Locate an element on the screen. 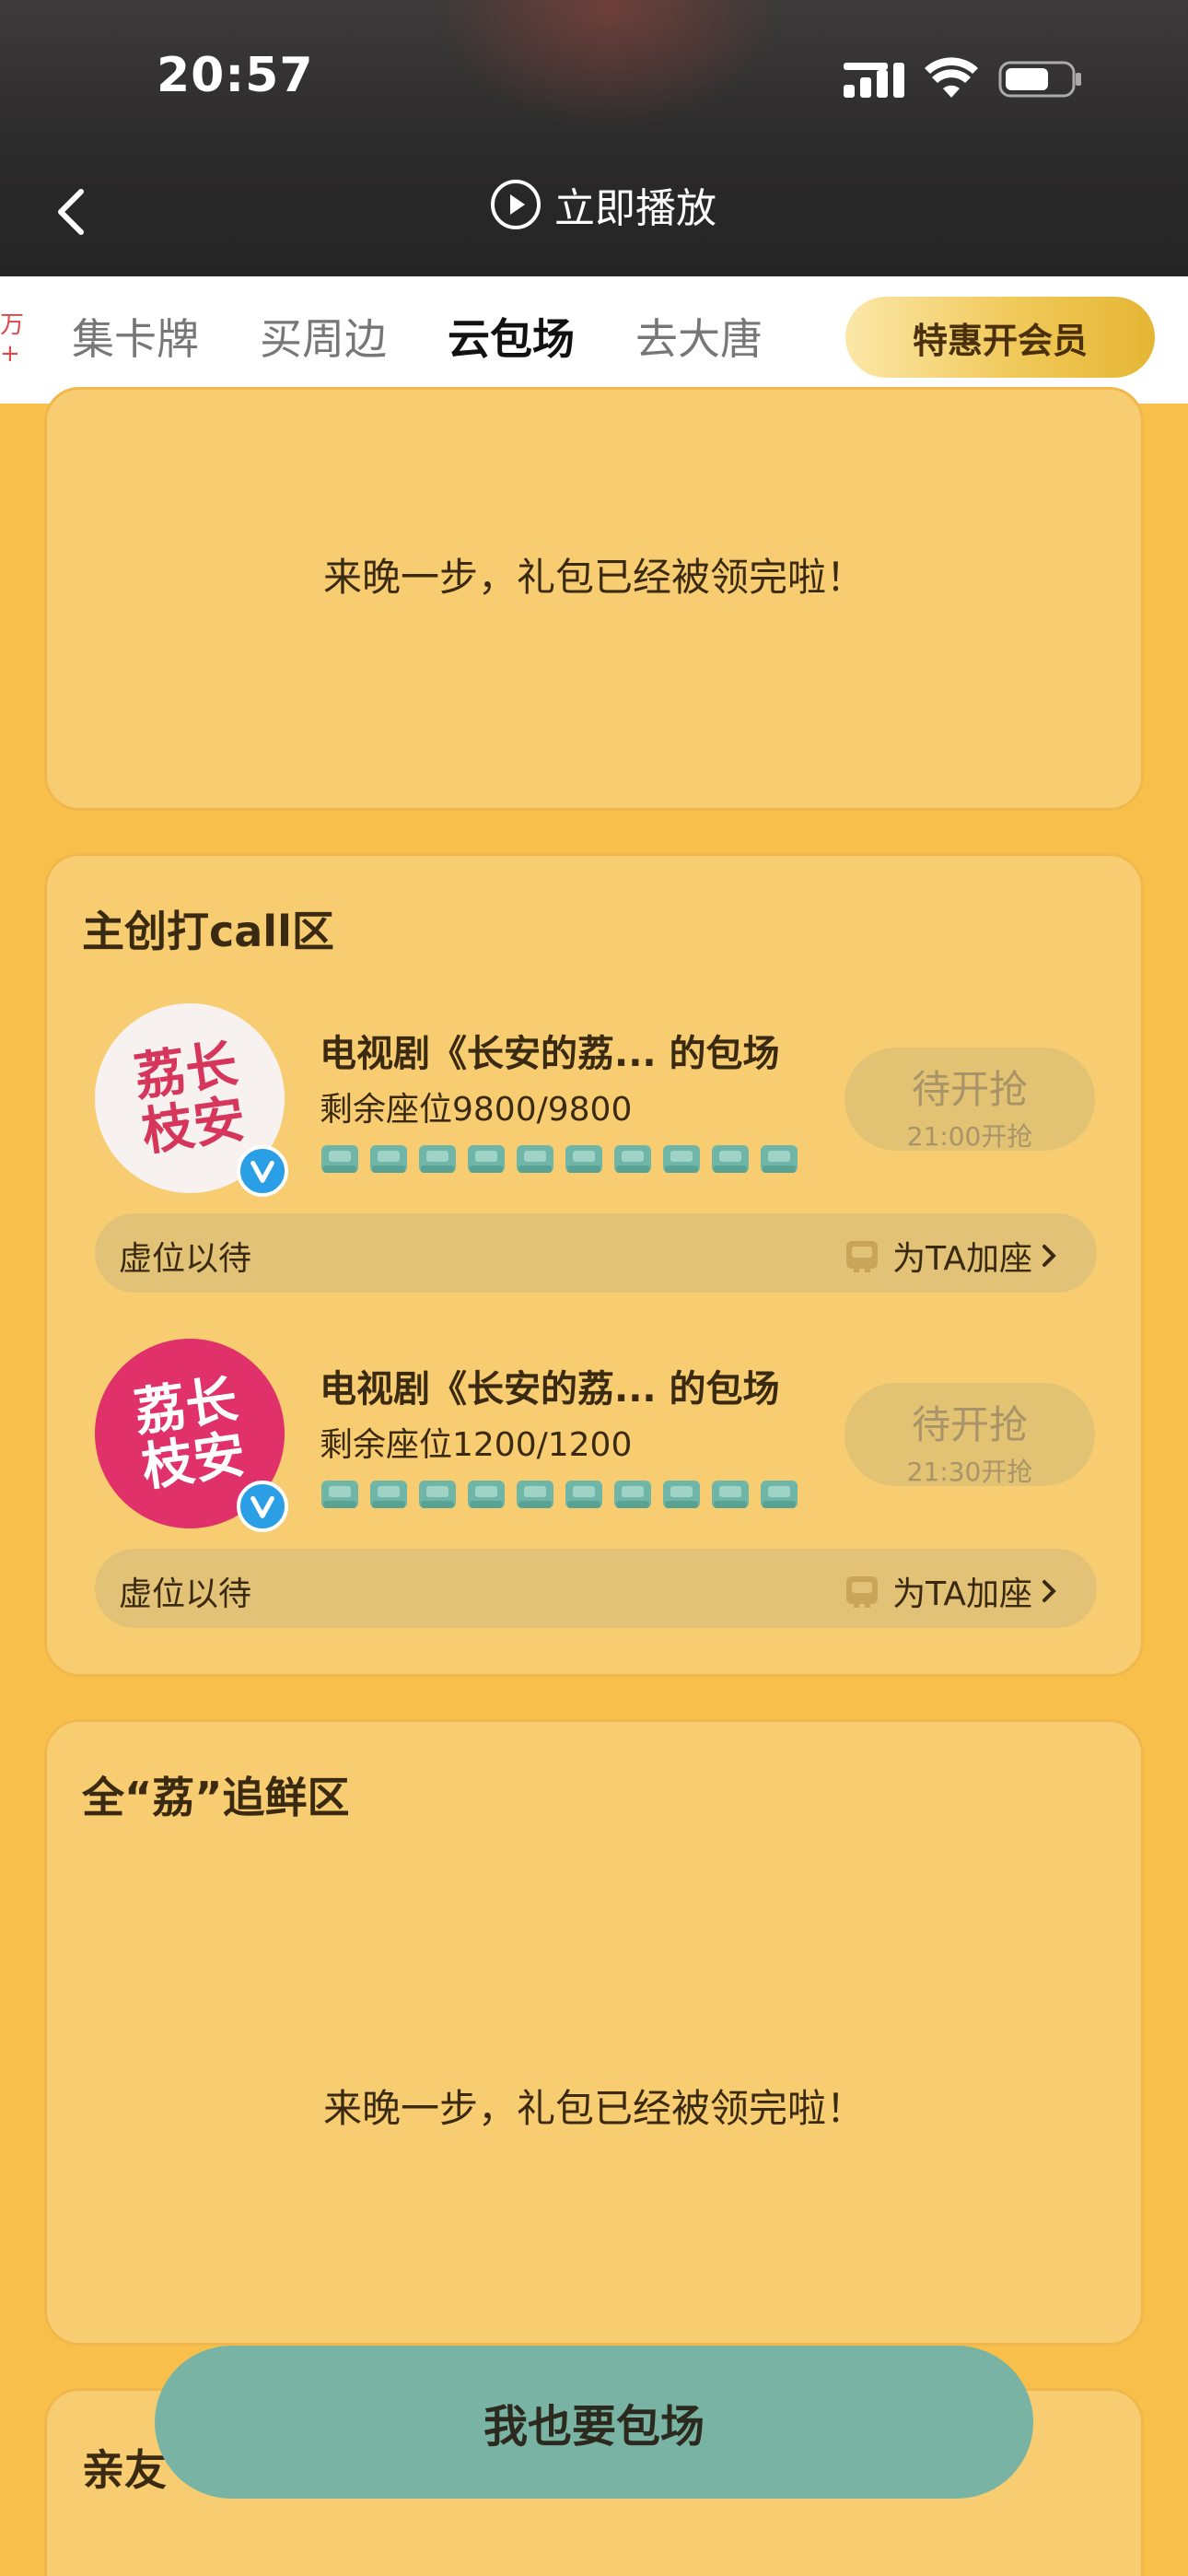 Image resolution: width=1188 pixels, height=2576 pixels. tab-cloud-screening: 云包场 is located at coordinates (511, 336).